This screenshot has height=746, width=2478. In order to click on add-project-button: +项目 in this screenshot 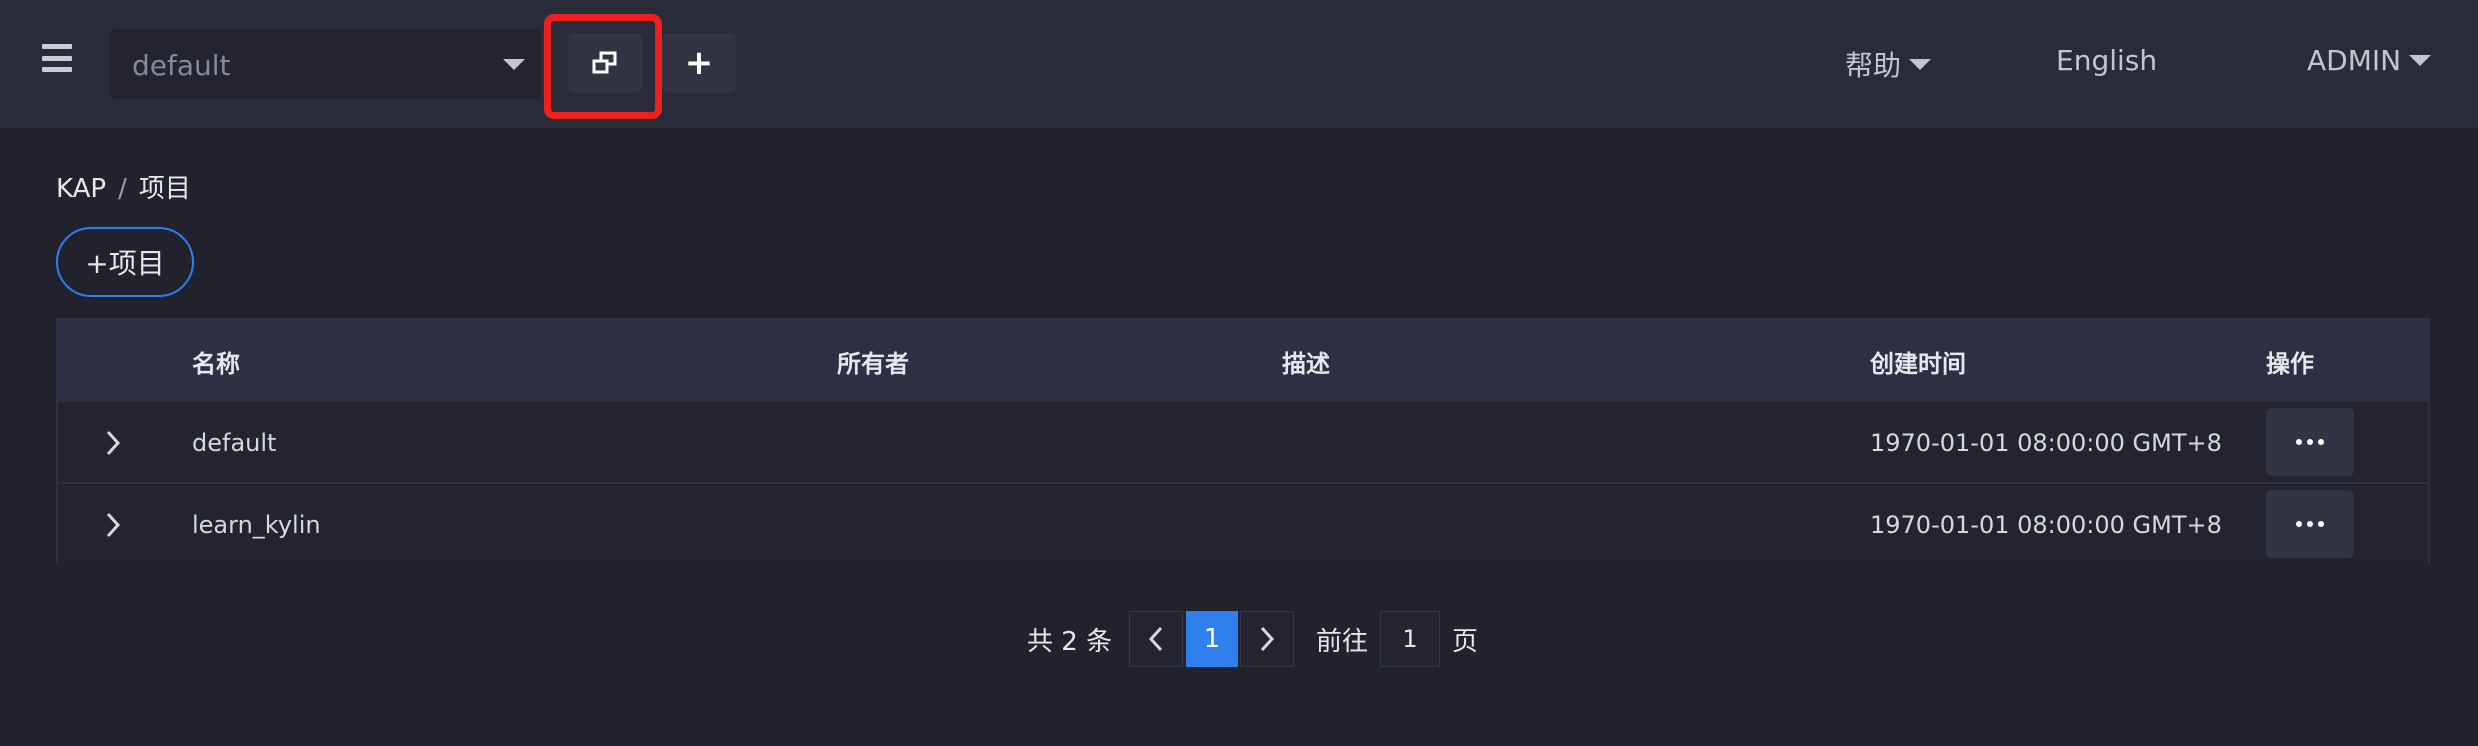, I will do `click(125, 262)`.